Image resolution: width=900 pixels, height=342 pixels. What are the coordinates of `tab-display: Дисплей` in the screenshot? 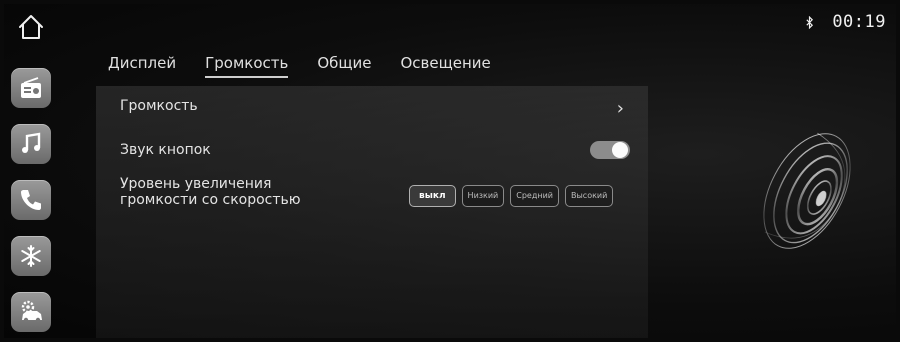 It's located at (142, 66).